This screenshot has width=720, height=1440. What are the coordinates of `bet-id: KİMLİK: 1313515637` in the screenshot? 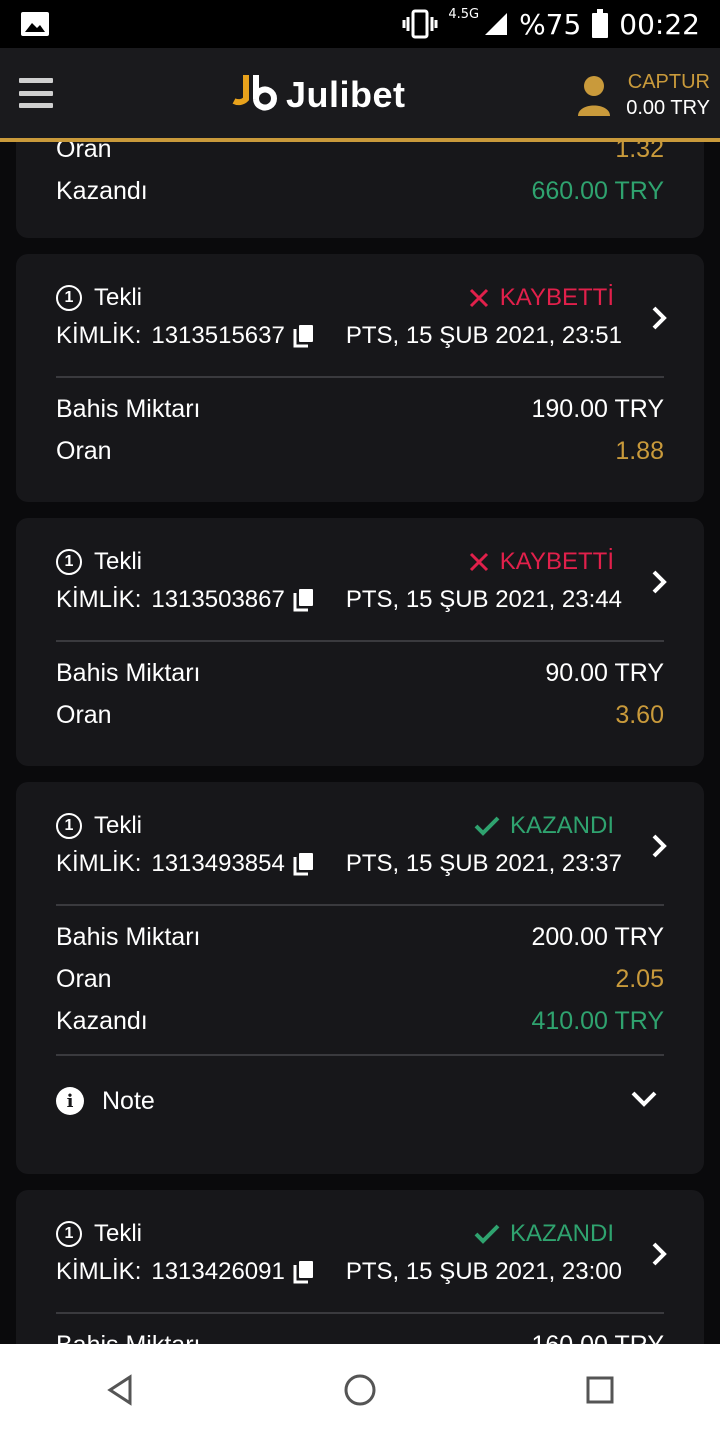 It's located at (185, 336).